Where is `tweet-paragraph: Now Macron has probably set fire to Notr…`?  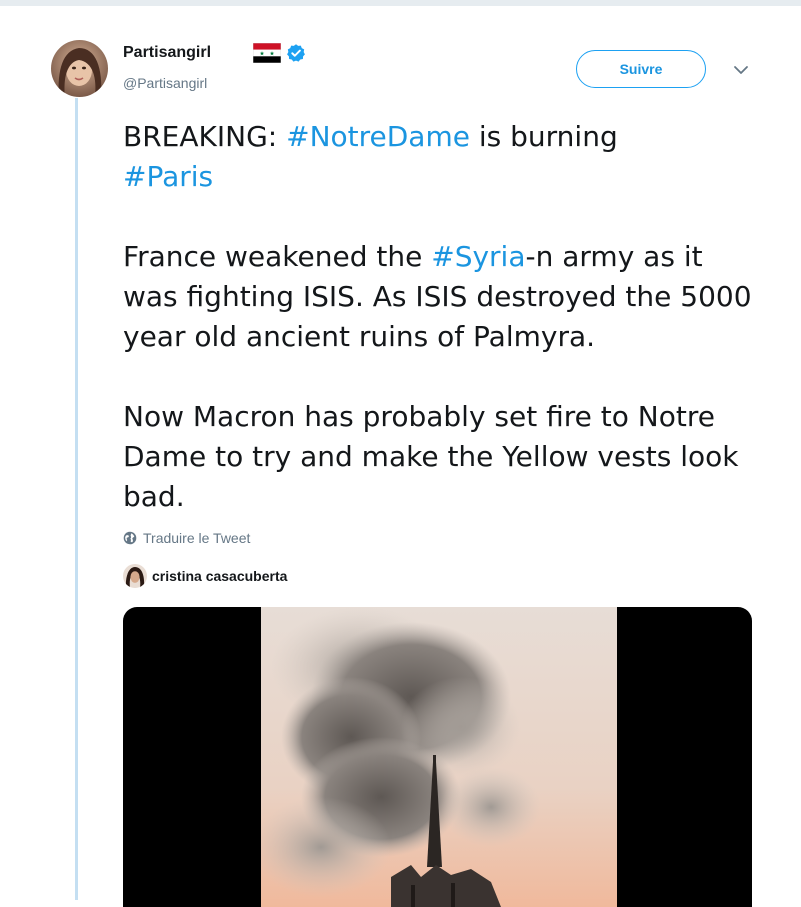
tweet-paragraph: Now Macron has probably set fire to Notr… is located at coordinates (443, 457).